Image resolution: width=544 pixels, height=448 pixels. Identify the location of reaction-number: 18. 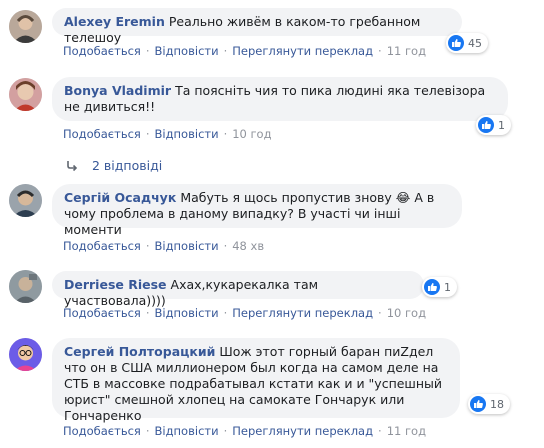
(497, 404).